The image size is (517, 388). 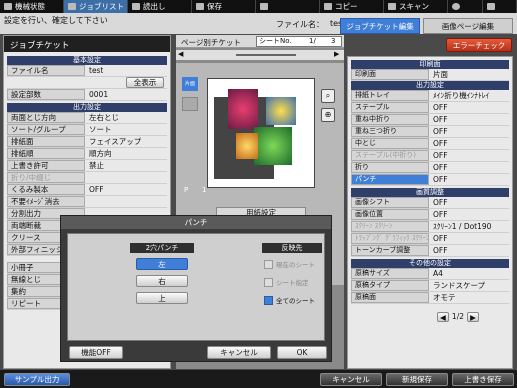 I want to click on image-adjust-3-row: ﾄﾗｯﾌﾟﾝｸﾞ ｸﾞﾗﾌｨｯｸ ｽｸﾘｰﾝ OFF, so click(x=430, y=239).